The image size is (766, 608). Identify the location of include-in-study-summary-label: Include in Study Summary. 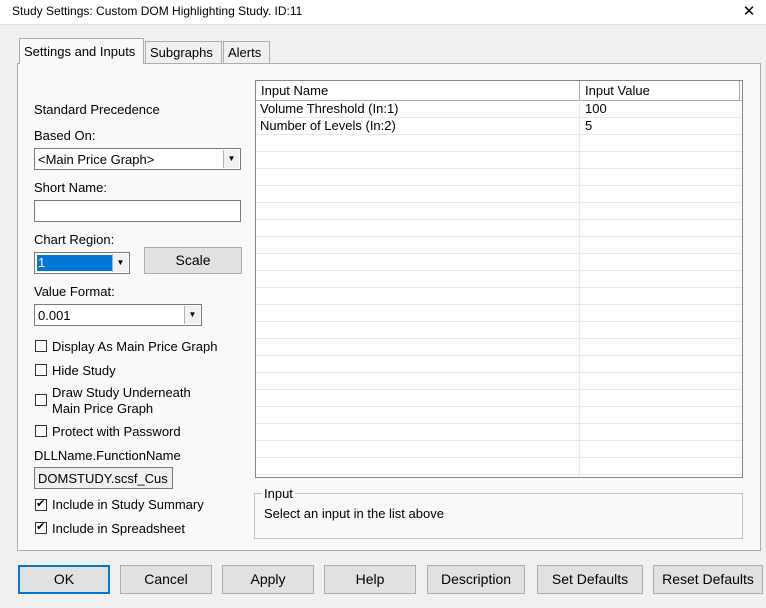
(128, 504).